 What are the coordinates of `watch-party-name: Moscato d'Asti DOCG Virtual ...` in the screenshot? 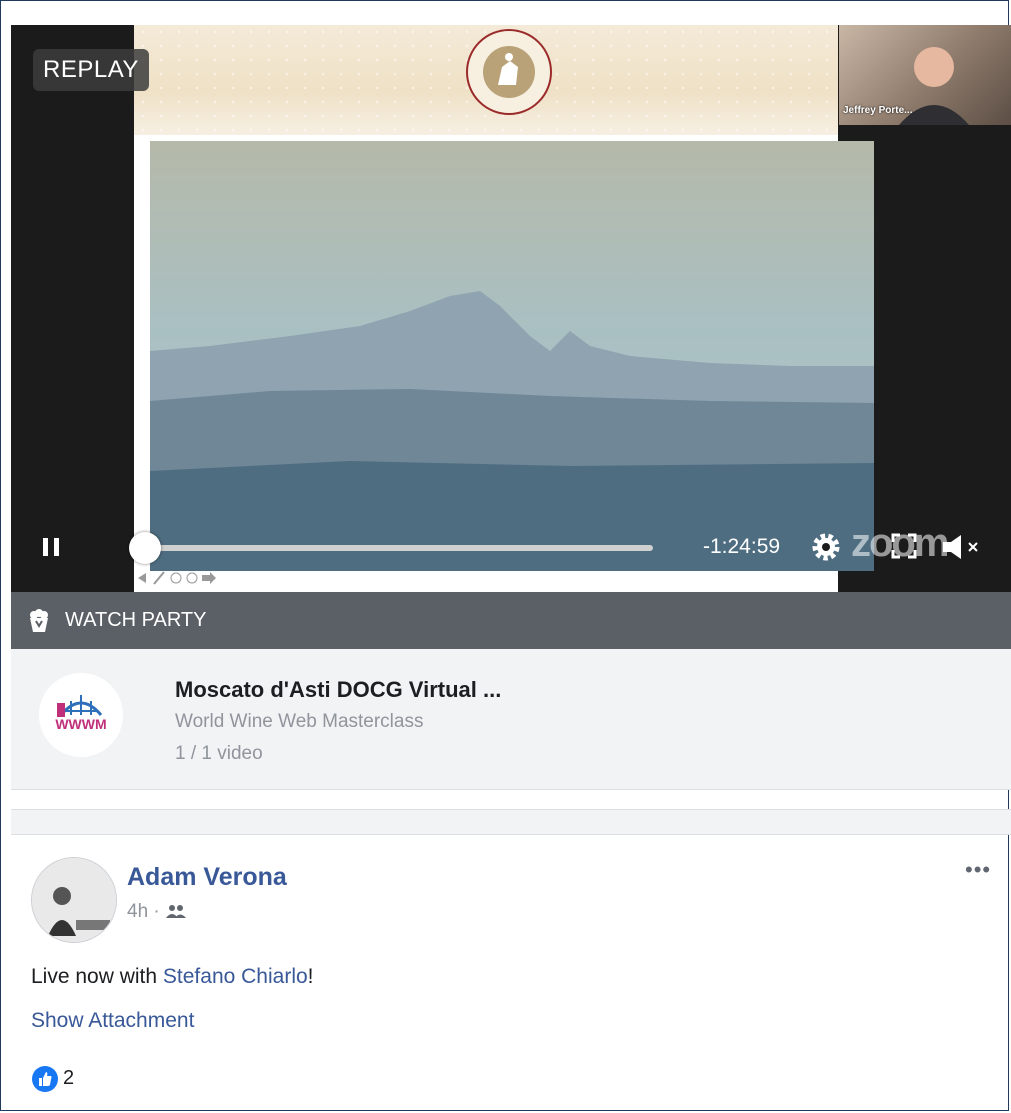 It's located at (338, 690).